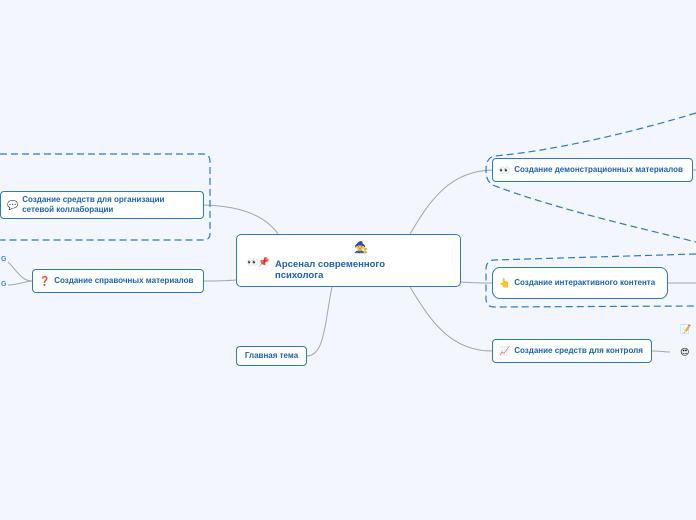 Image resolution: width=696 pixels, height=520 pixels. Describe the element at coordinates (45, 281) in the screenshot. I see `question-mark-icon: ❓` at that location.